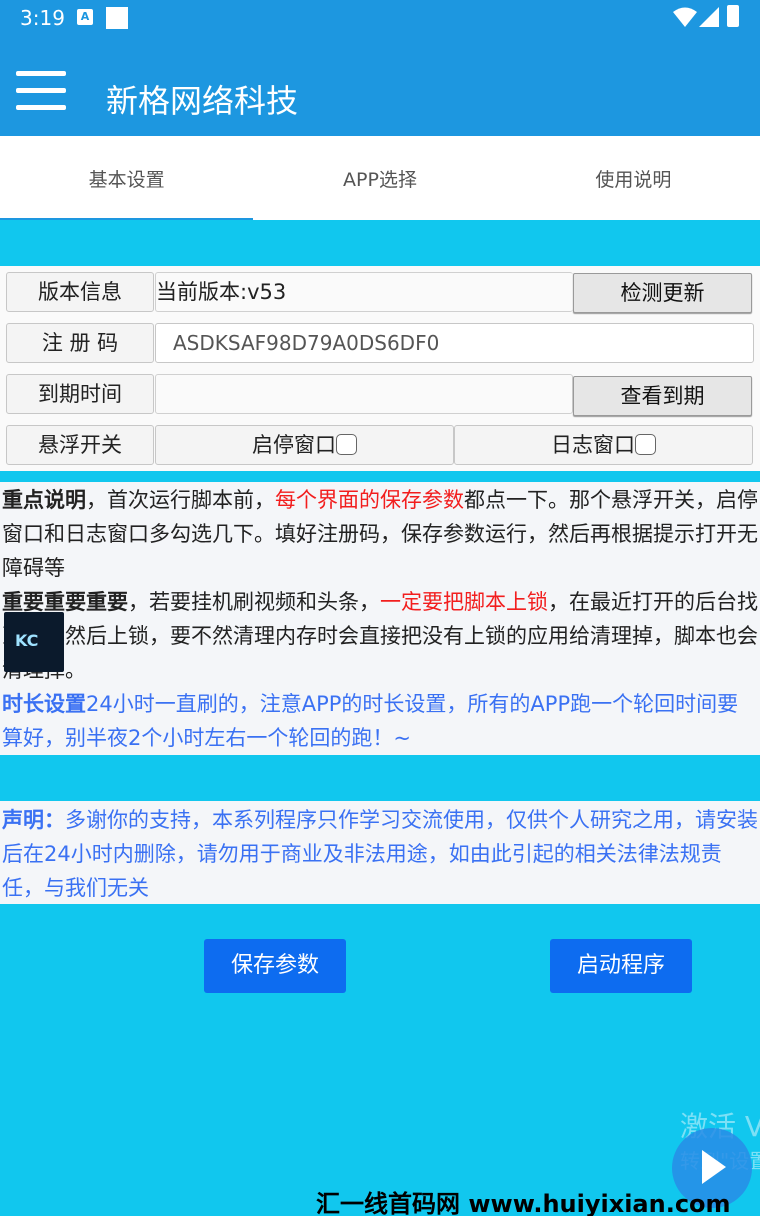  Describe the element at coordinates (621, 966) in the screenshot. I see `start-program-button: 启动程序` at that location.